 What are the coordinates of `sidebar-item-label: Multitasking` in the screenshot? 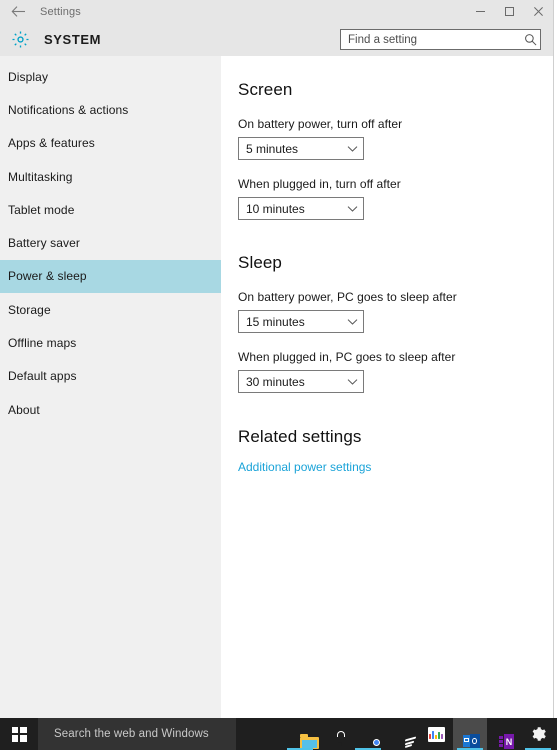 It's located at (40, 176).